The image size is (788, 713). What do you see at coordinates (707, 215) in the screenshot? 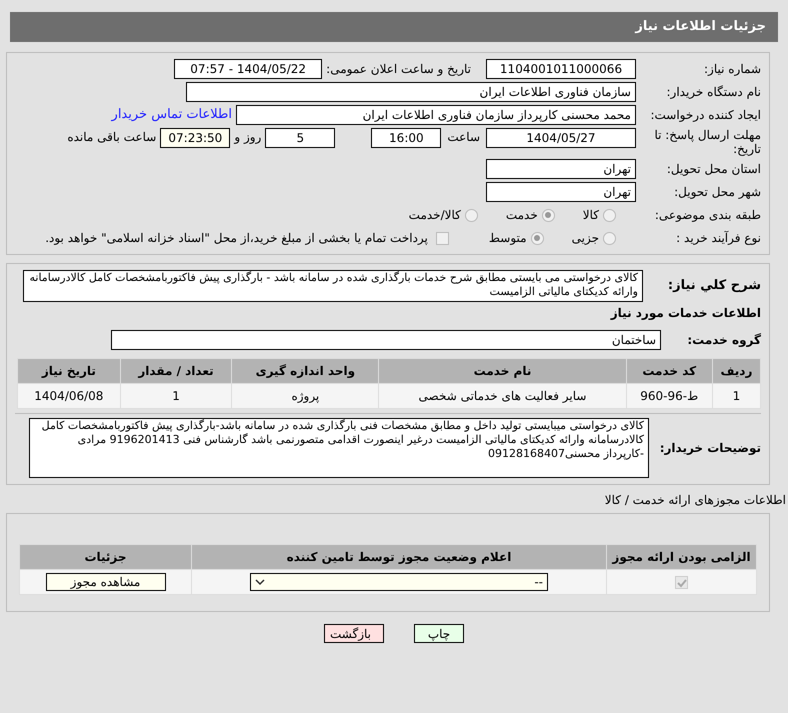
I see `field-label: طبقه بندی موضوعی:` at bounding box center [707, 215].